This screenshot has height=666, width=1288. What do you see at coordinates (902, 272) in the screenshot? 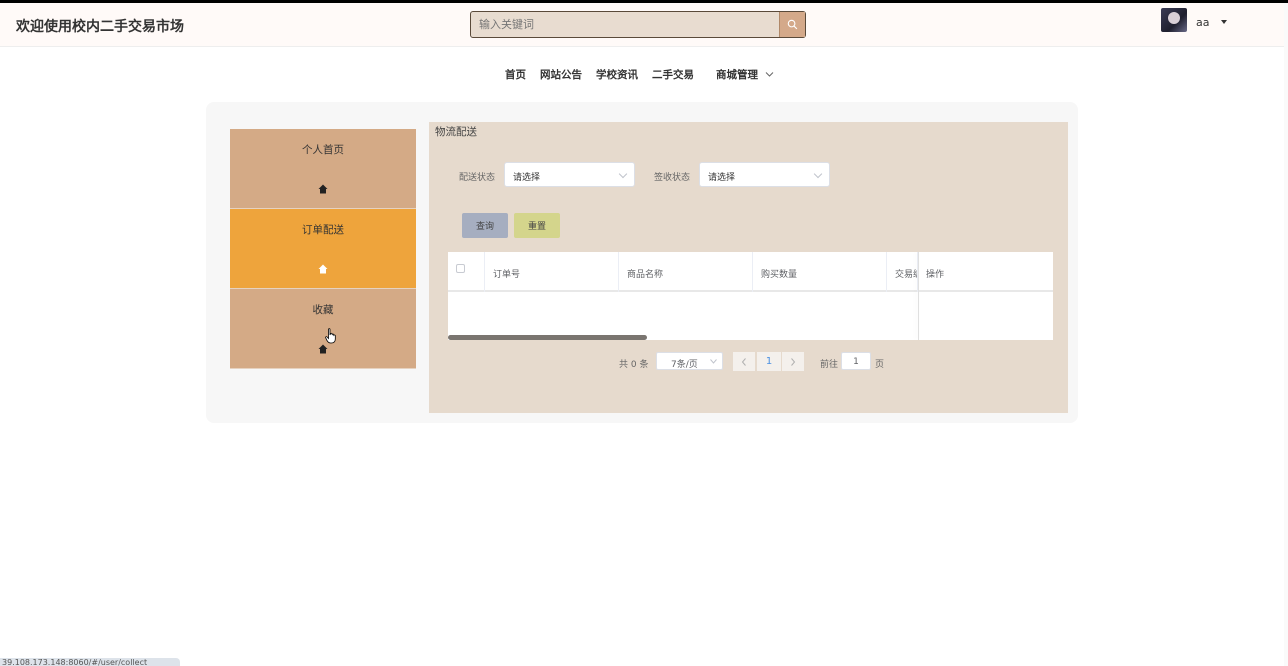
I see `column-header-transaction-no: 交易编号` at bounding box center [902, 272].